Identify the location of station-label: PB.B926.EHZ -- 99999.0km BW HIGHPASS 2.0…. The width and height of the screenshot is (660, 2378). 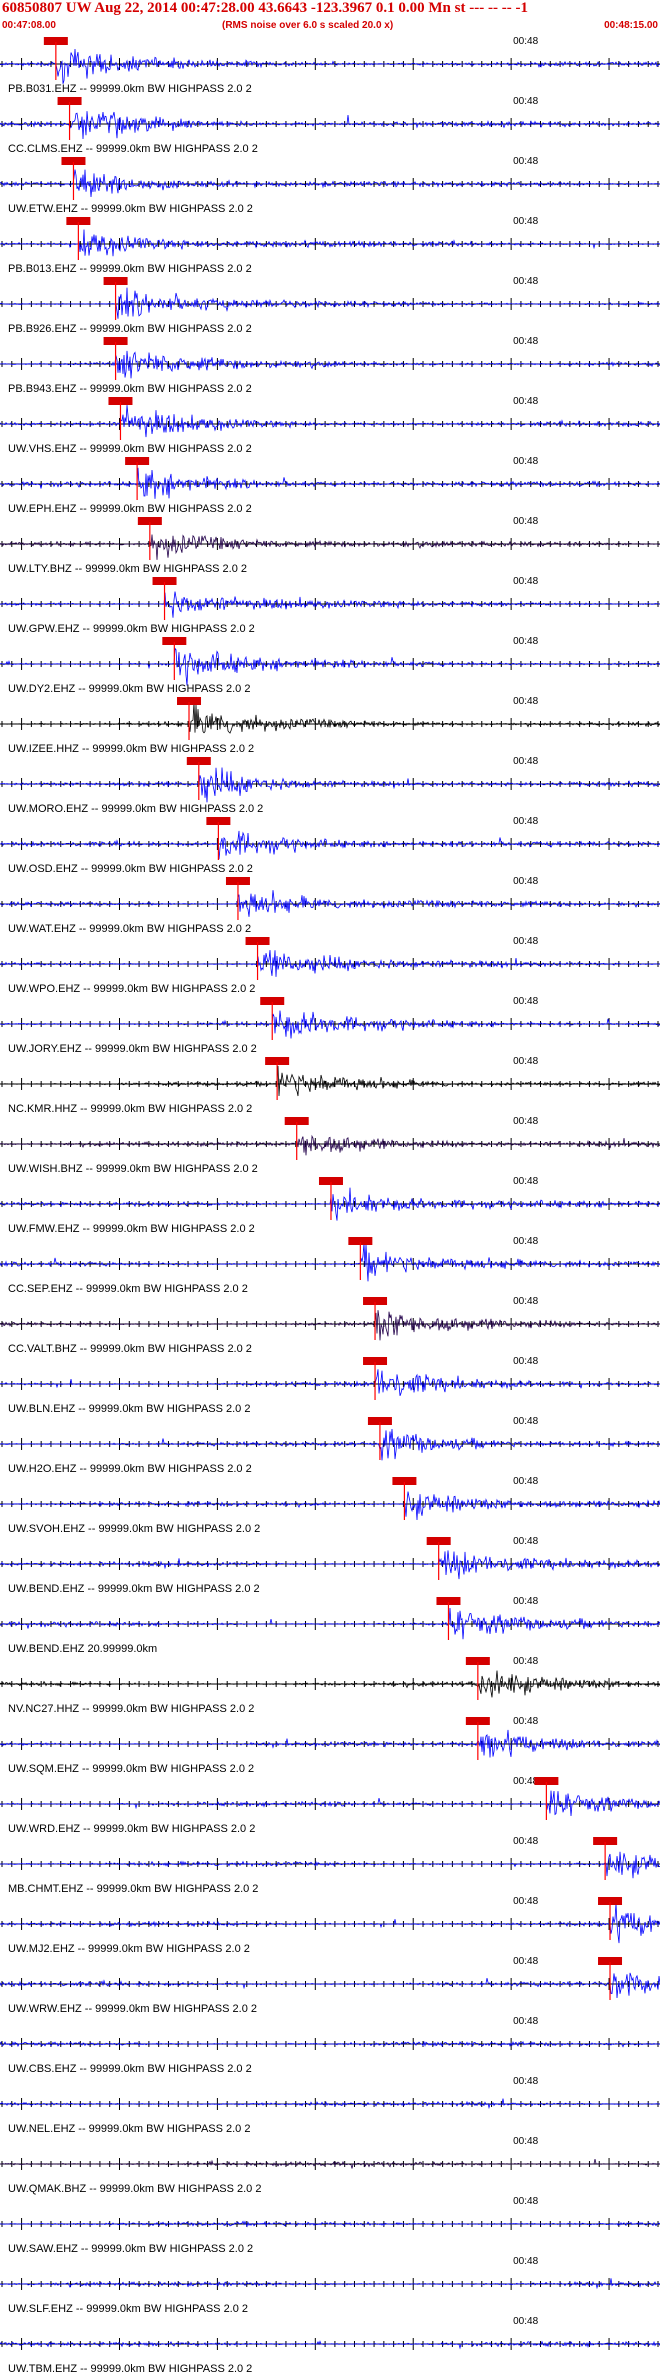
(130, 329).